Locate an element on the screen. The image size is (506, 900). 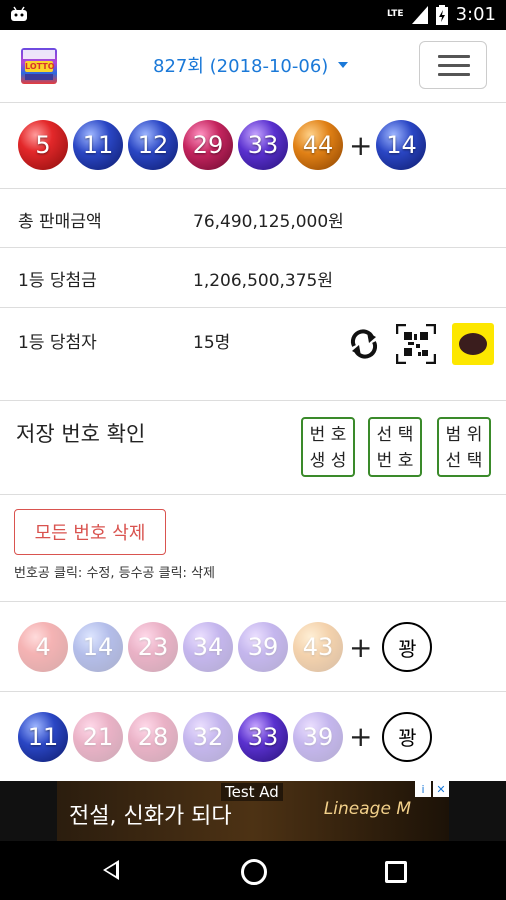
winning-ball: 33 is located at coordinates (263, 145).